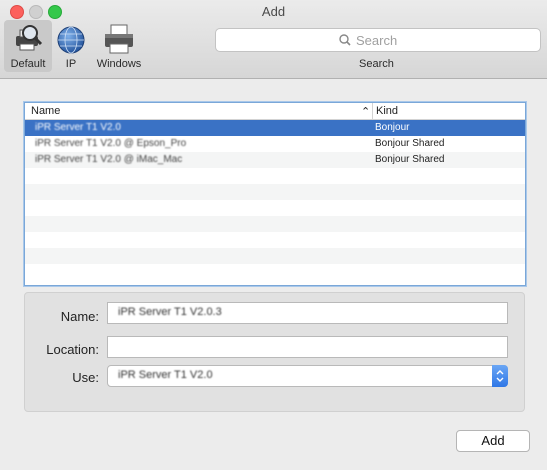  Describe the element at coordinates (111, 143) in the screenshot. I see `row-name: iPR Server T1 V2.0 @ Epson_Pro` at that location.